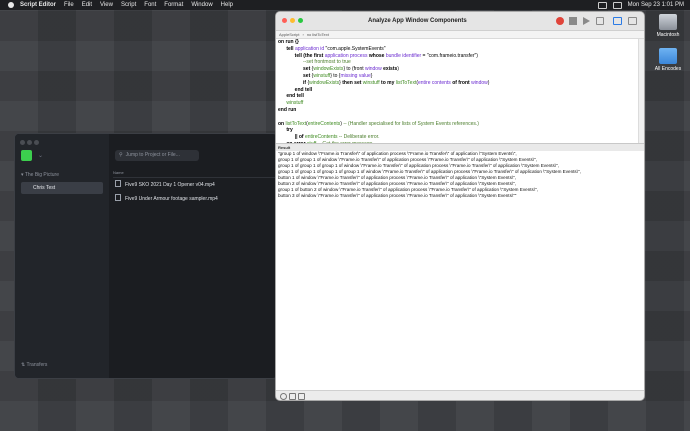  I want to click on log-history-icon, so click(283, 396).